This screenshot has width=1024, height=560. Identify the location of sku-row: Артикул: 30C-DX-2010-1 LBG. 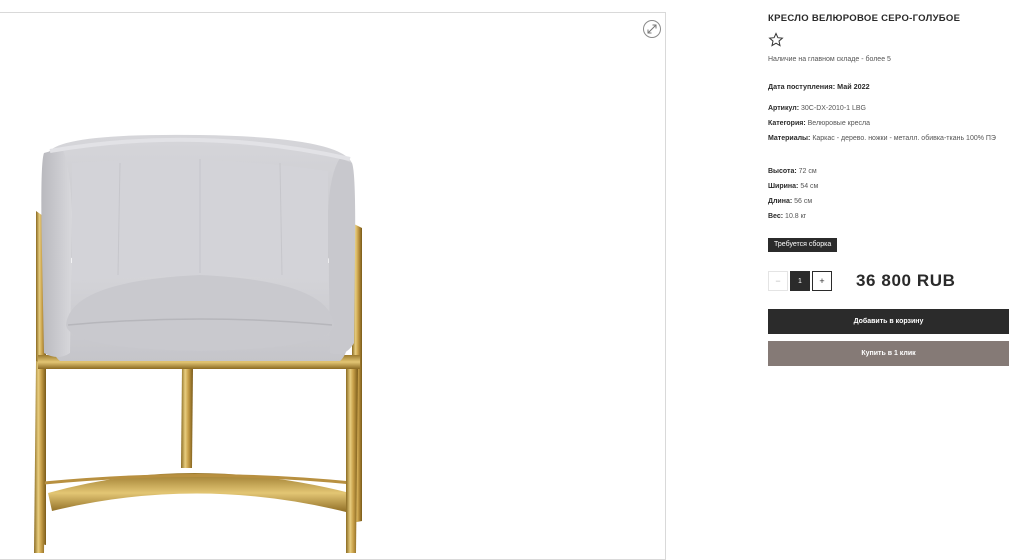
(817, 109).